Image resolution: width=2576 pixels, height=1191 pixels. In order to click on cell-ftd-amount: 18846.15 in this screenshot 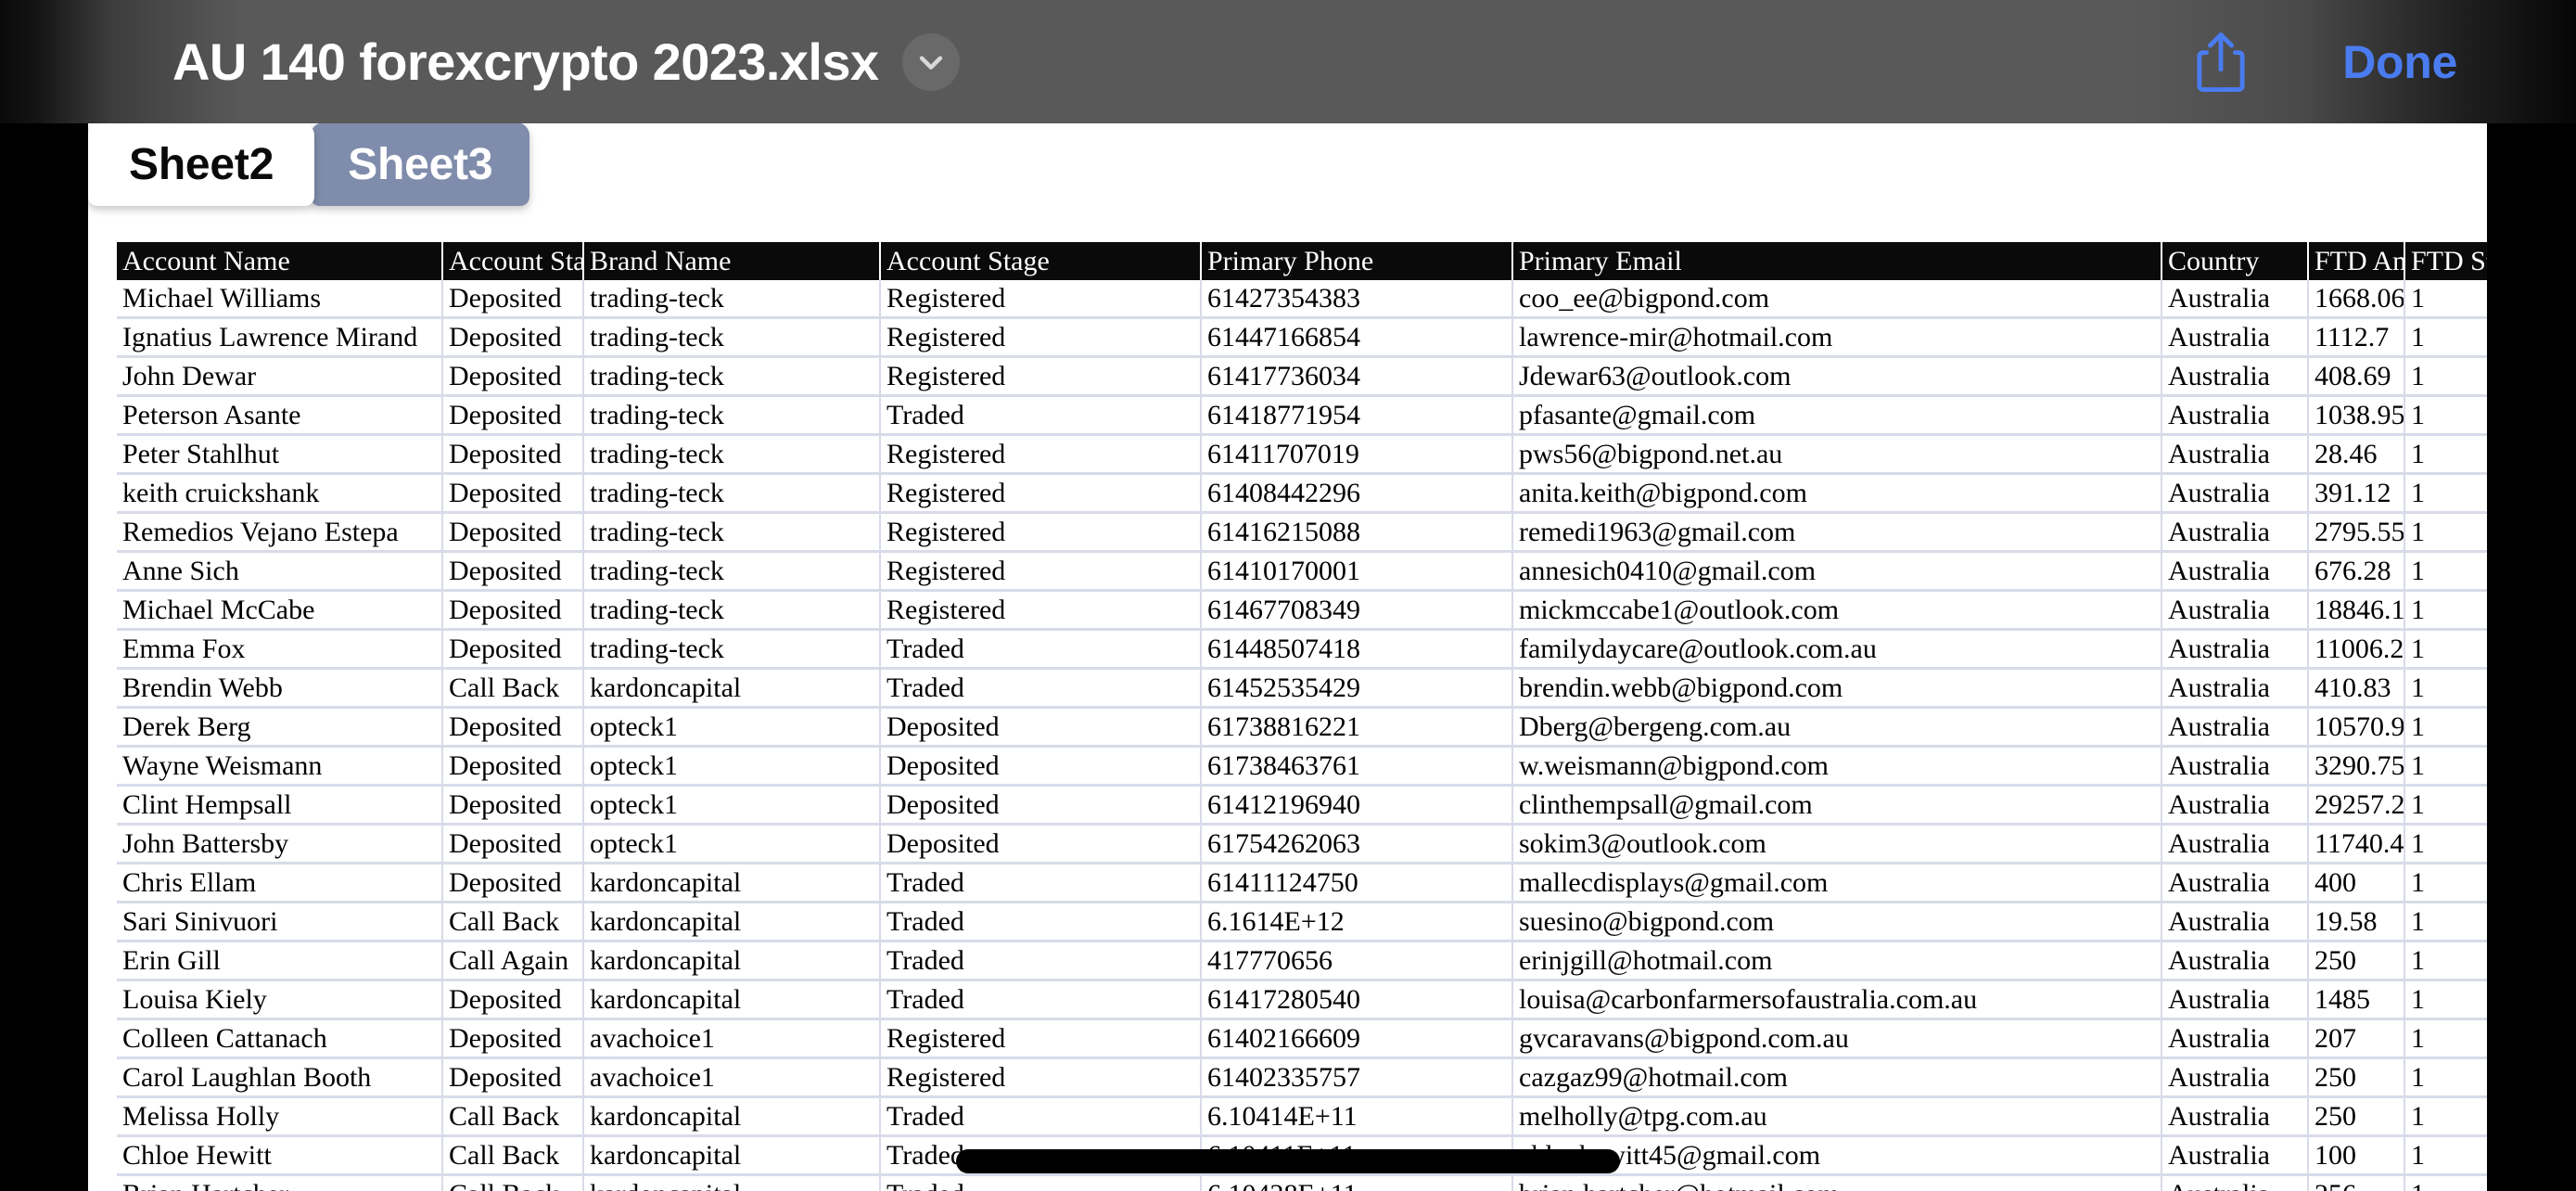, I will do `click(2357, 611)`.